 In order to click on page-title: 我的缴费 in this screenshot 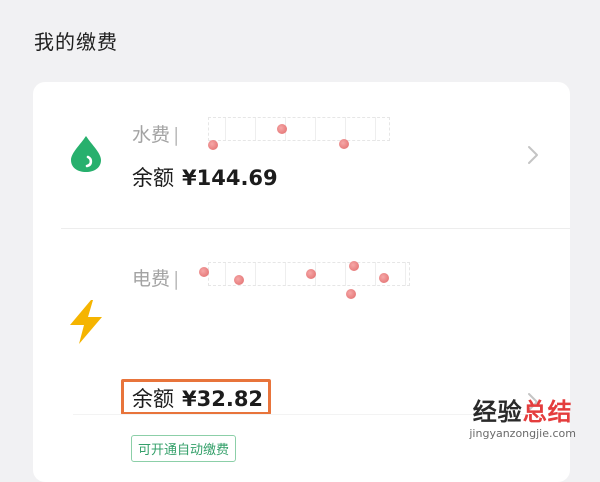, I will do `click(76, 42)`.